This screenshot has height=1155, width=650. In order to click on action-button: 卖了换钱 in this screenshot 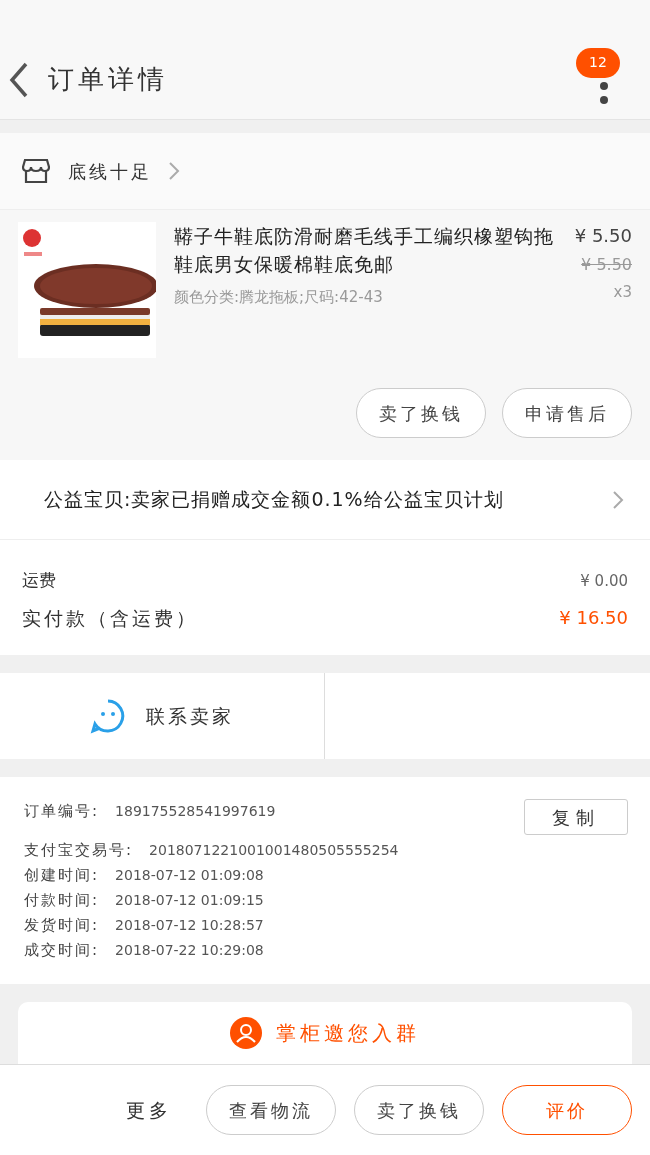, I will do `click(421, 413)`.